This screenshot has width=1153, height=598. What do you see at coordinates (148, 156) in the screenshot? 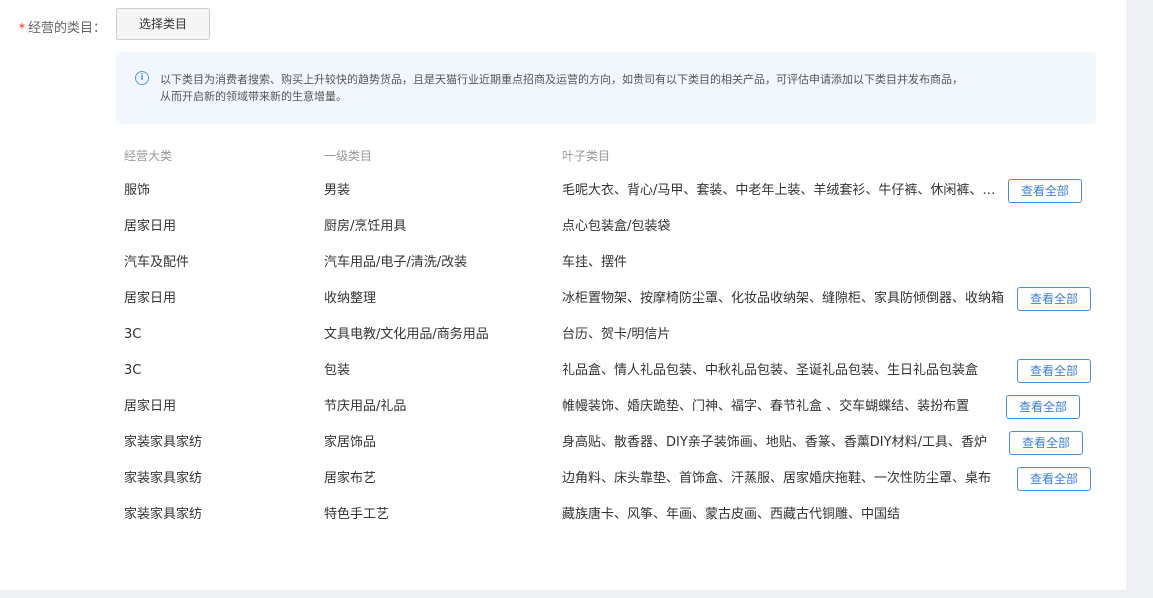
I see `header-major-category: 经营大类` at bounding box center [148, 156].